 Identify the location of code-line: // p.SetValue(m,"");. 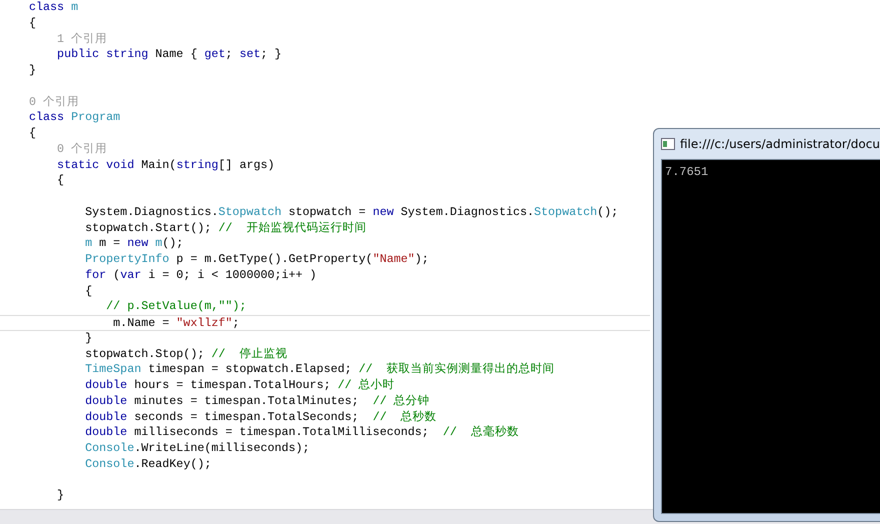
(175, 307).